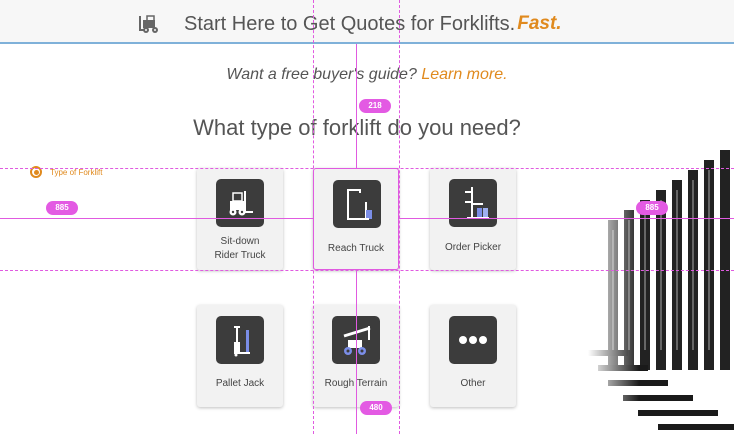 The height and width of the screenshot is (434, 734). What do you see at coordinates (473, 383) in the screenshot?
I see `option-label: Other` at bounding box center [473, 383].